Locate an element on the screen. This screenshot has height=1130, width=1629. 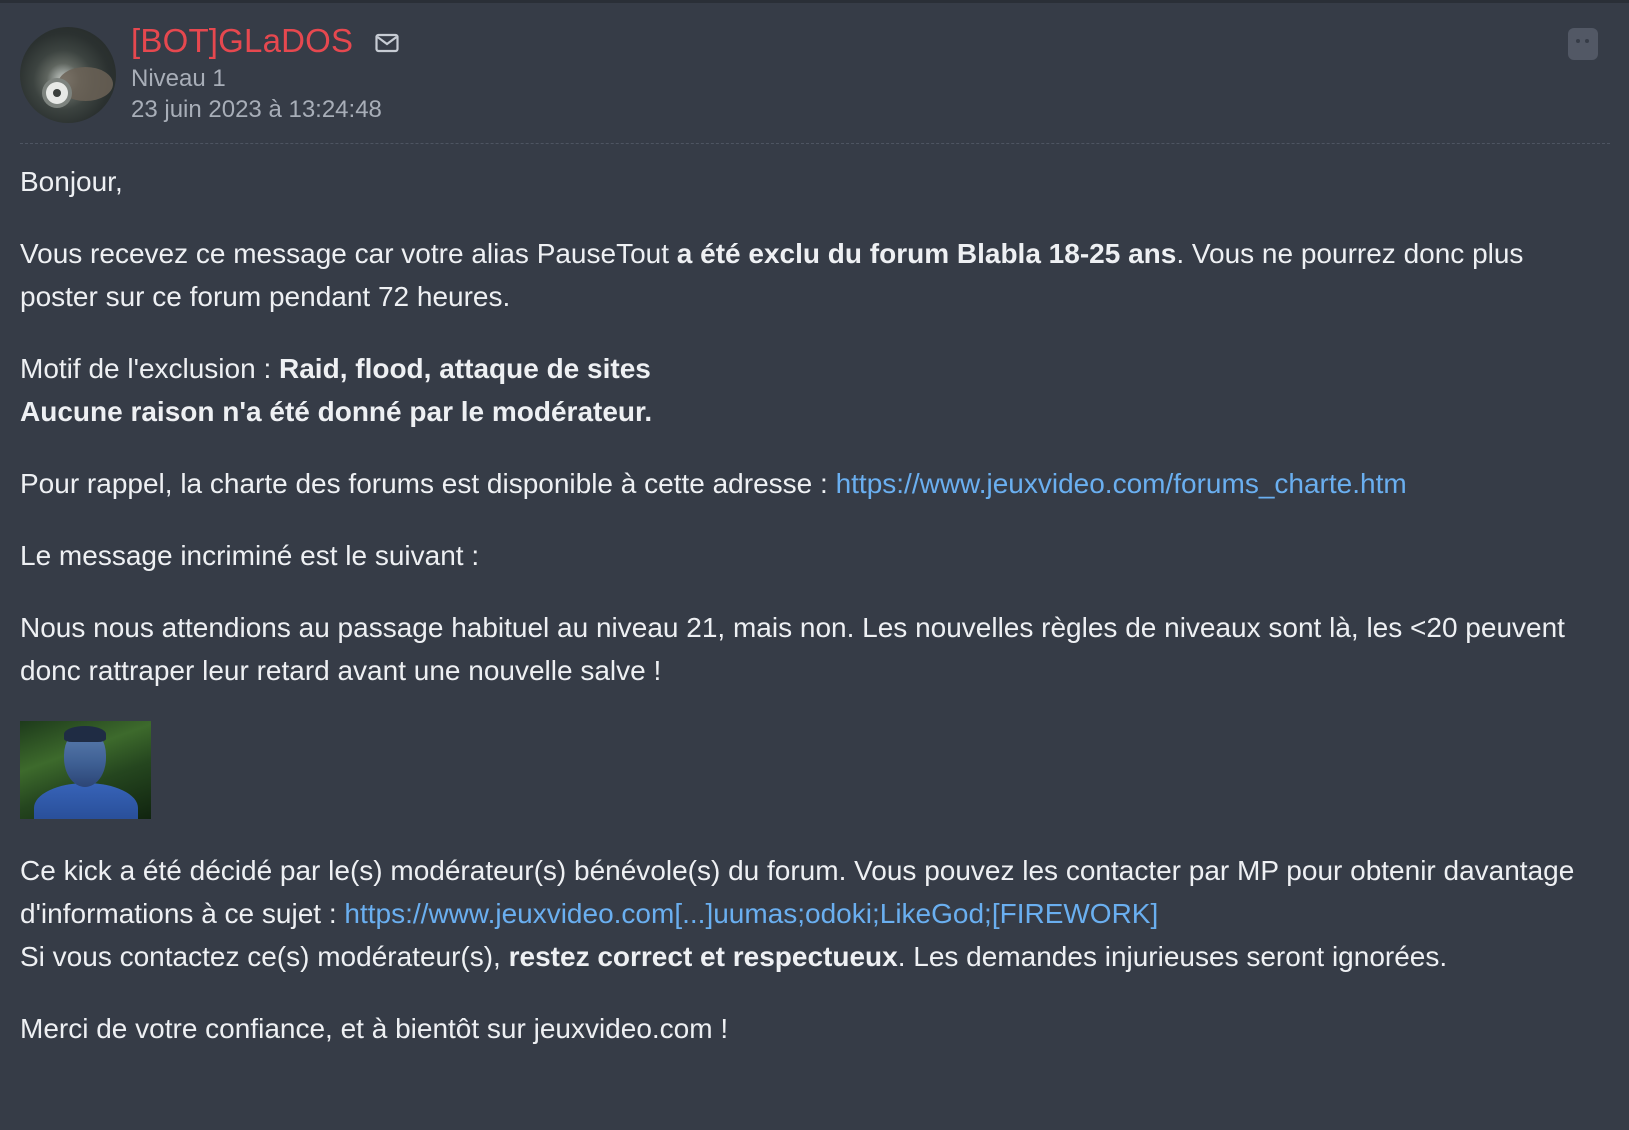
reason-label: Motif de l'exclusion : is located at coordinates (150, 368).